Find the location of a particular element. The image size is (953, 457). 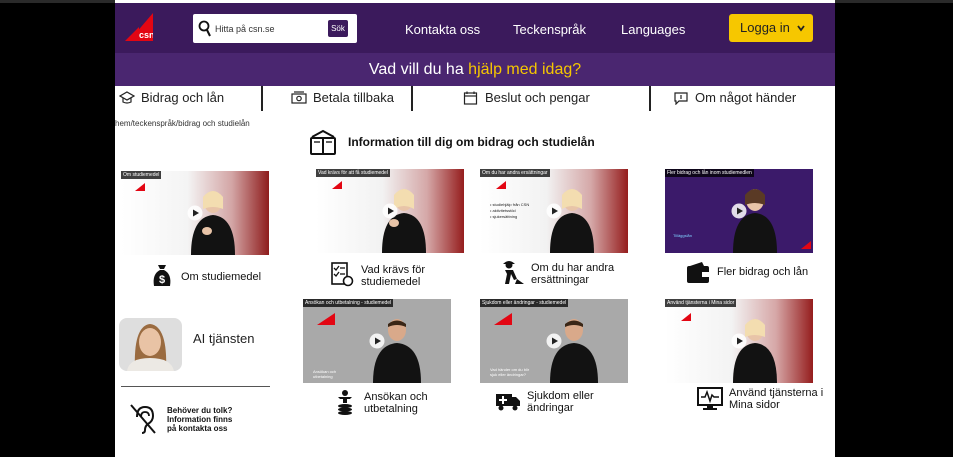

video-caption: Vad krävs för studiemedel is located at coordinates (377, 274).